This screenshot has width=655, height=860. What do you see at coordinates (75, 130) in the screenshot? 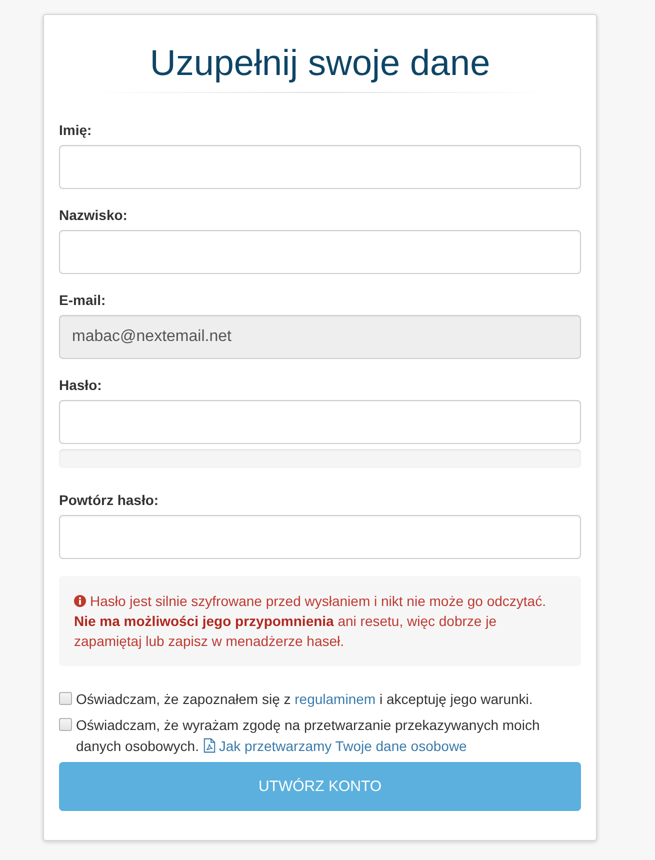
I see `field-label: Imię:` at bounding box center [75, 130].